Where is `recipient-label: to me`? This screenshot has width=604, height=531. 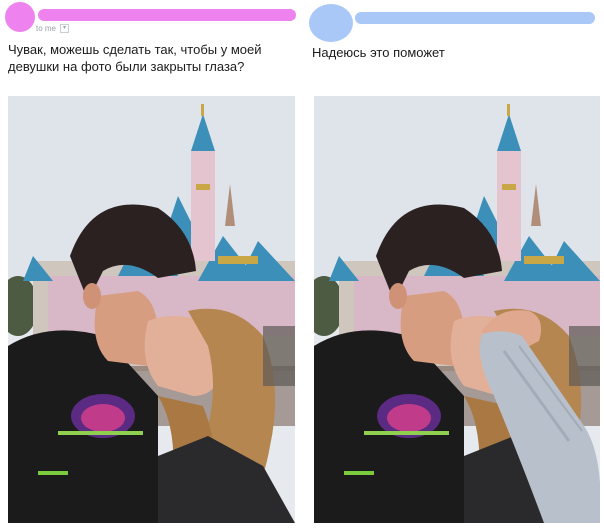 recipient-label: to me is located at coordinates (46, 28).